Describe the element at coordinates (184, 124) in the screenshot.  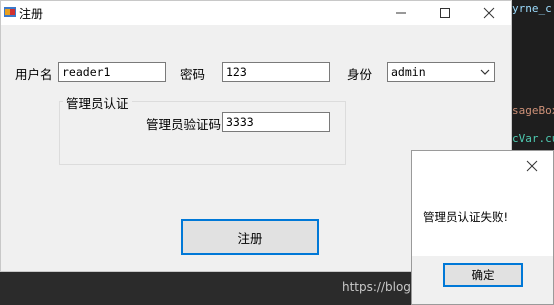
I see `admin-code-label: 管理员验证码` at that location.